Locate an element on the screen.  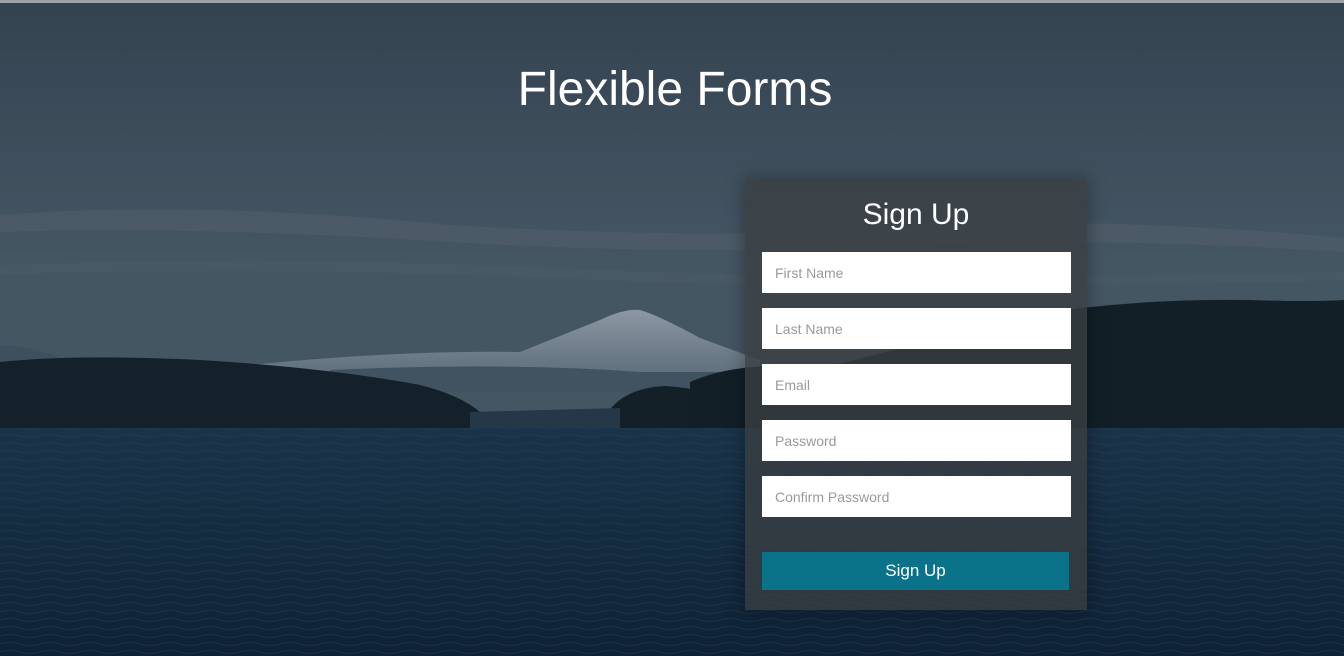
last-name-input is located at coordinates (916, 328).